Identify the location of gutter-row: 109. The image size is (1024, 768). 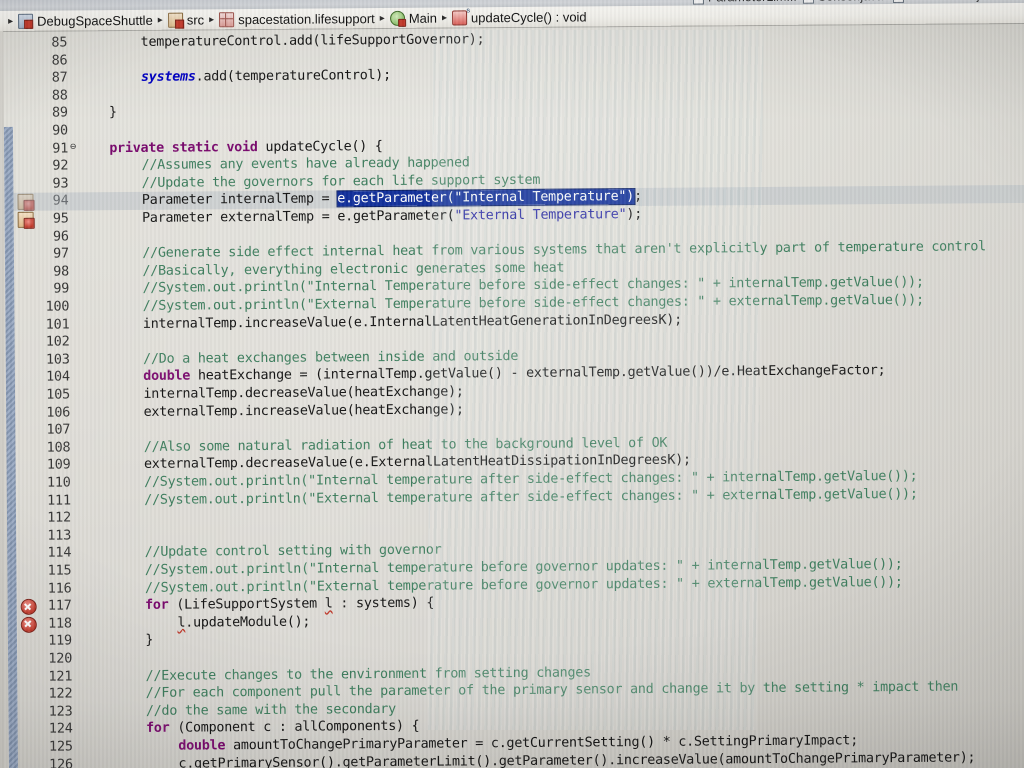
(48, 466).